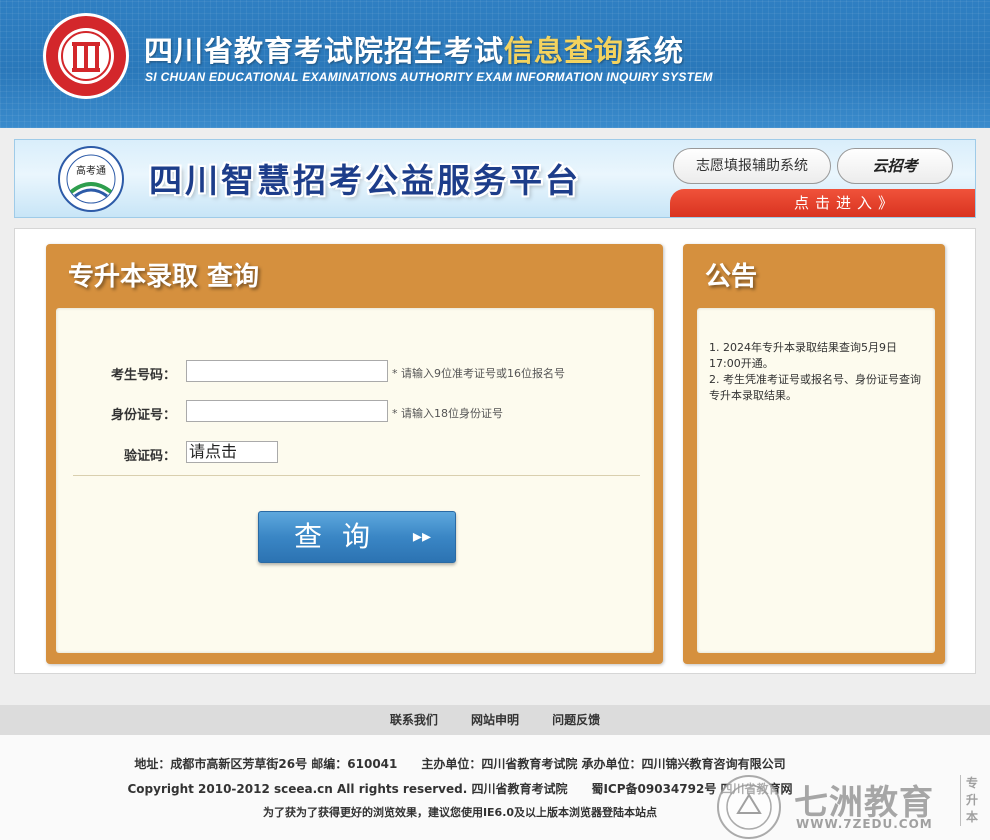 The height and width of the screenshot is (840, 990). What do you see at coordinates (752, 166) in the screenshot?
I see `volunteer-system-button: 志愿填报辅助系统` at bounding box center [752, 166].